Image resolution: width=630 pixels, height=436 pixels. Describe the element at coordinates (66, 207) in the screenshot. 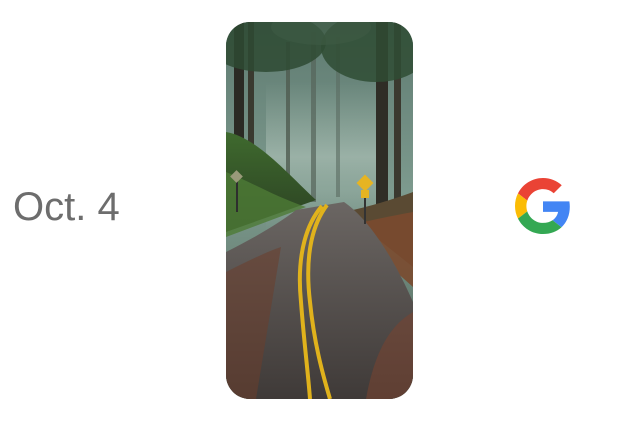

I see `event-date: Oct. 4` at that location.